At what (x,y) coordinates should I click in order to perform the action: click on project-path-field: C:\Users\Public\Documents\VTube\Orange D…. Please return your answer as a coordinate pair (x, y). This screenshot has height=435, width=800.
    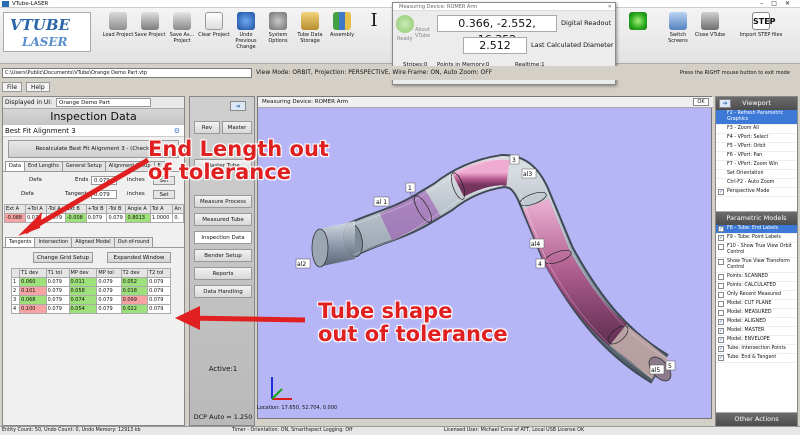
    Looking at the image, I should click on (127, 73).